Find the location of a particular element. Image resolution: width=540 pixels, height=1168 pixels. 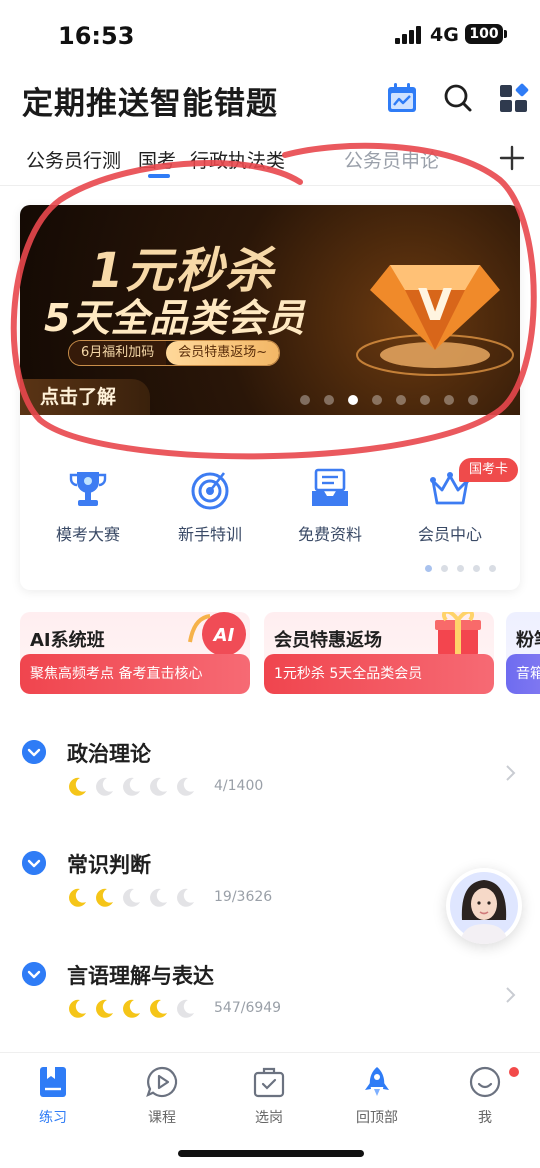

status-time: 16:53 is located at coordinates (96, 36).